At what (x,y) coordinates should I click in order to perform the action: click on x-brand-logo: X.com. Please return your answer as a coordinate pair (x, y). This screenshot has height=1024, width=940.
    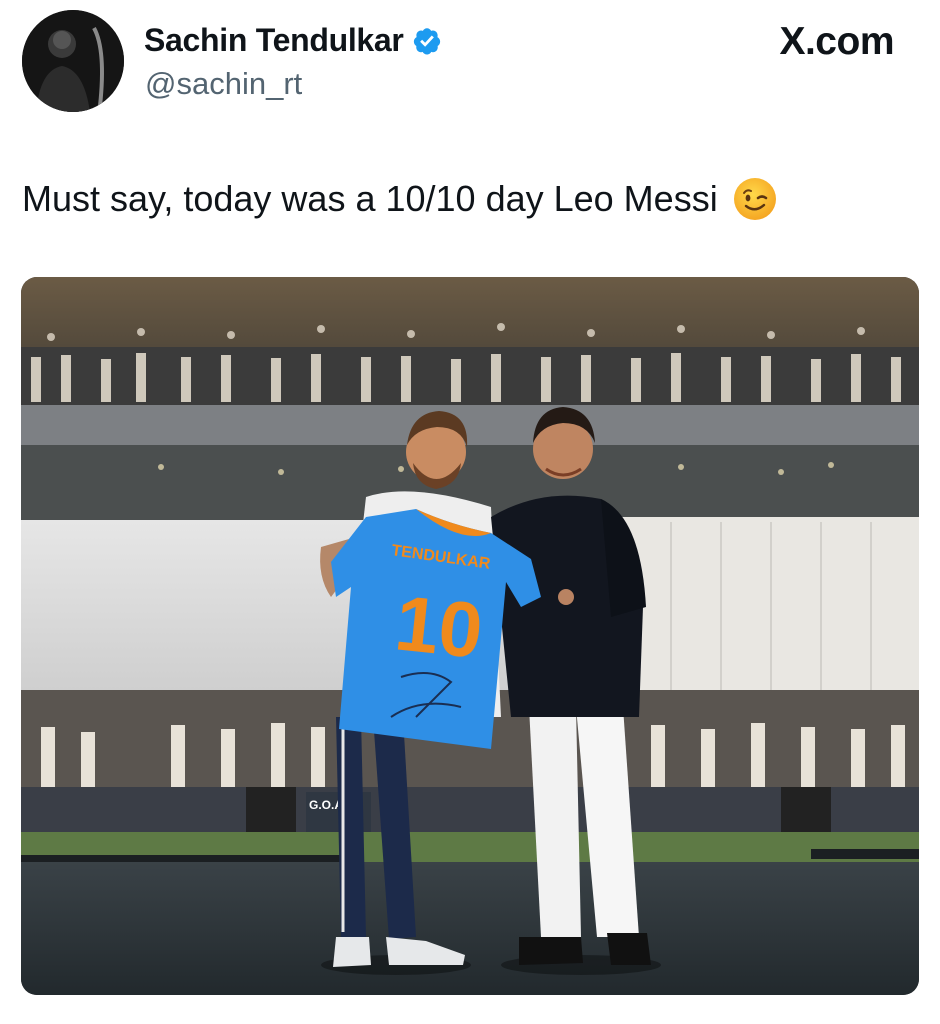
    Looking at the image, I should click on (836, 41).